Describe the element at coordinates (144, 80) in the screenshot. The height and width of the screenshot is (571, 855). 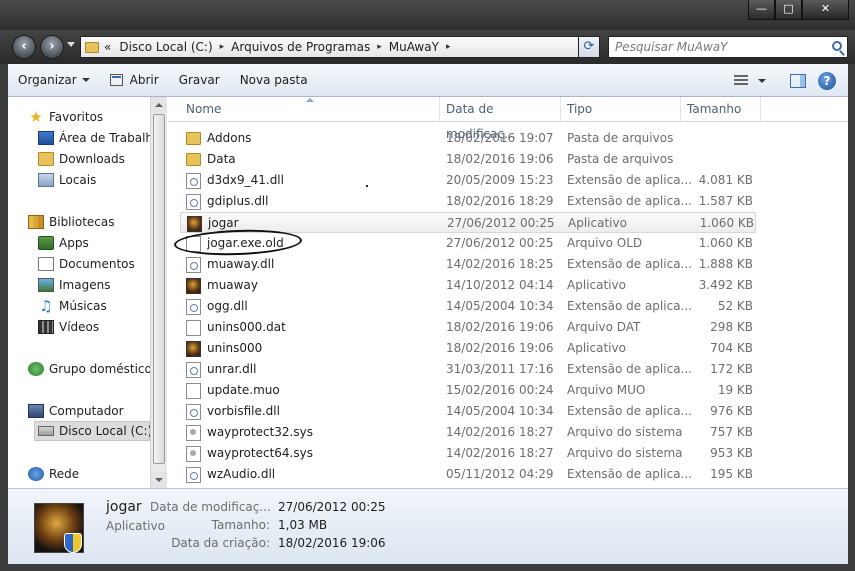
I see `open-label: Abrir` at that location.